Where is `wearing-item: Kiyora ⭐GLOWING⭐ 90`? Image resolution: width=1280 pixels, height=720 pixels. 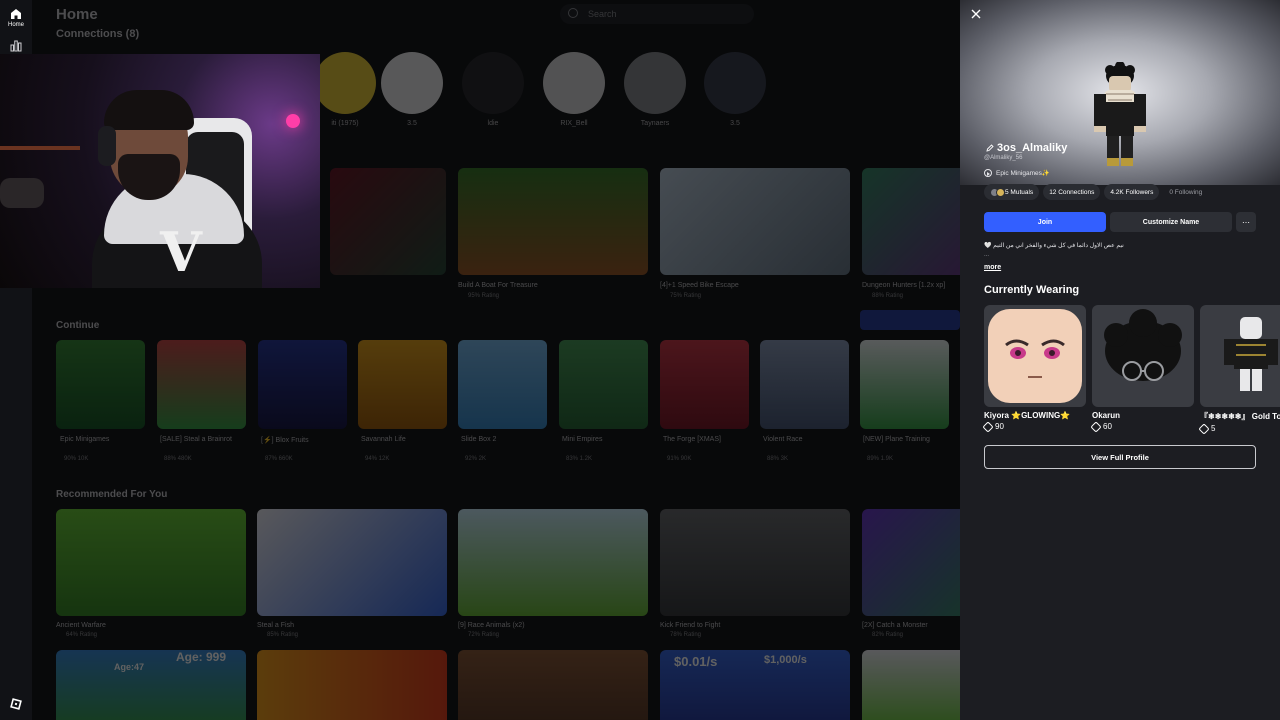 wearing-item: Kiyora ⭐GLOWING⭐ 90 is located at coordinates (1034, 369).